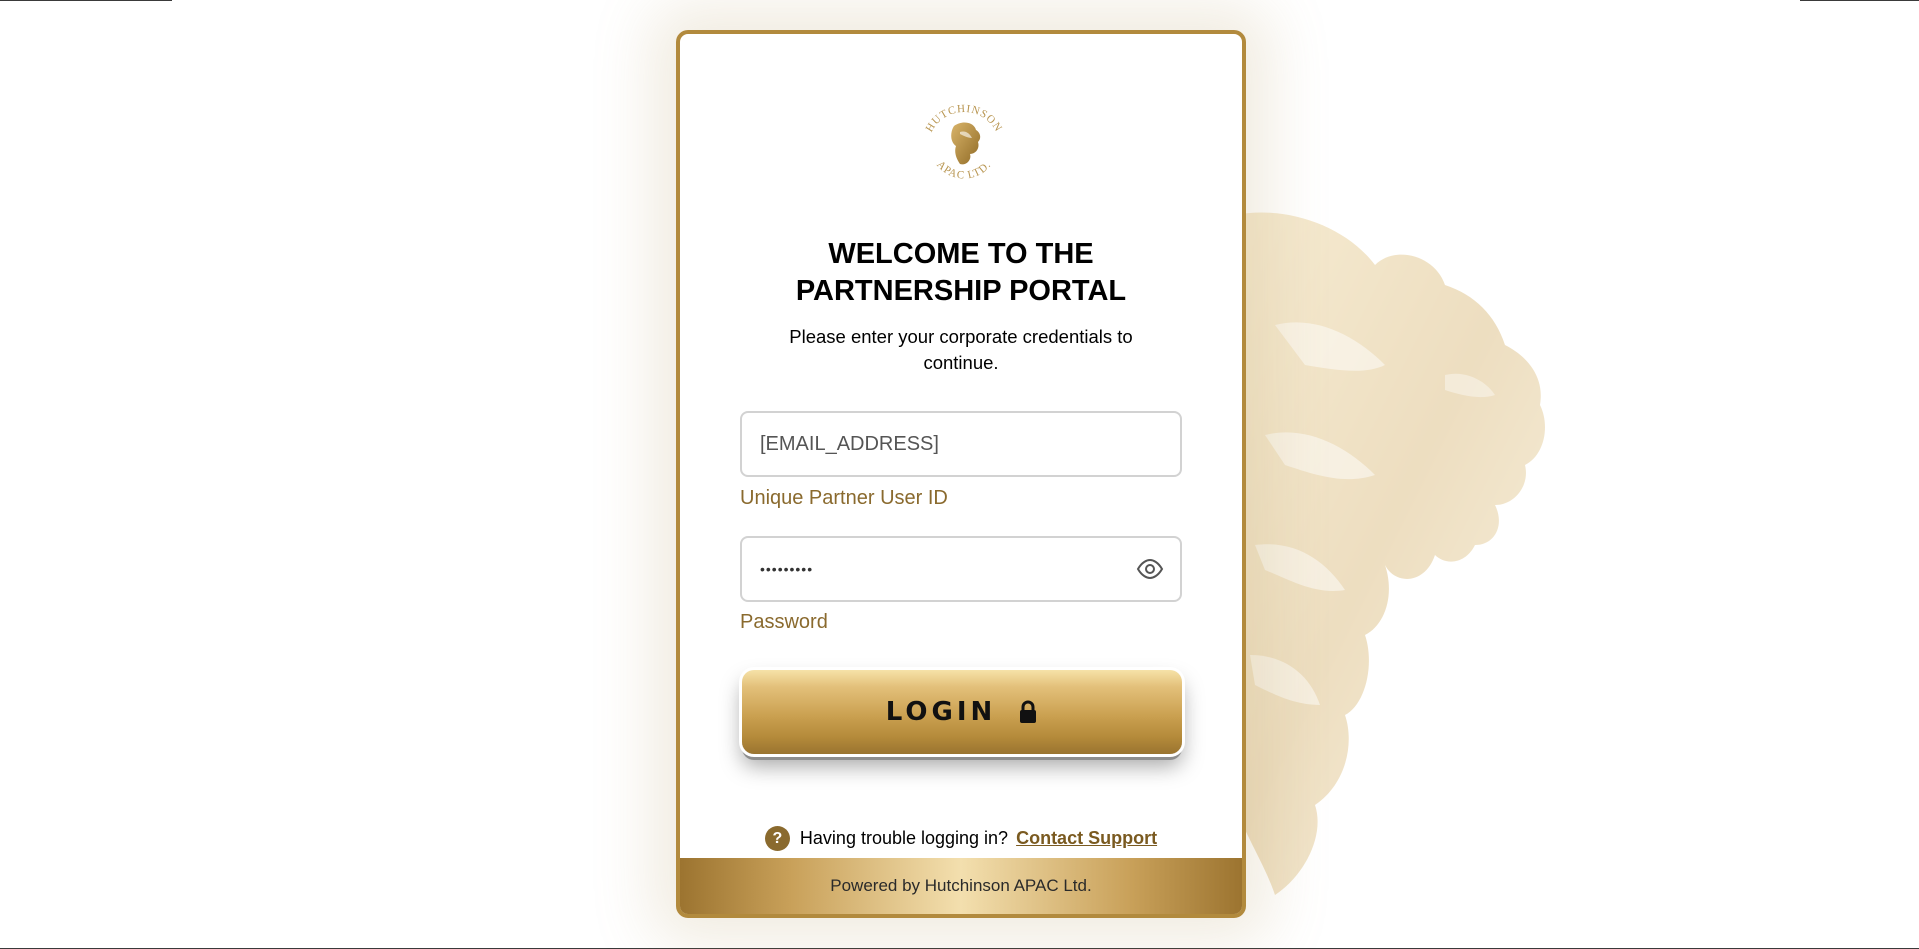 This screenshot has width=1919, height=949. Describe the element at coordinates (777, 838) in the screenshot. I see `question-icon: ?` at that location.